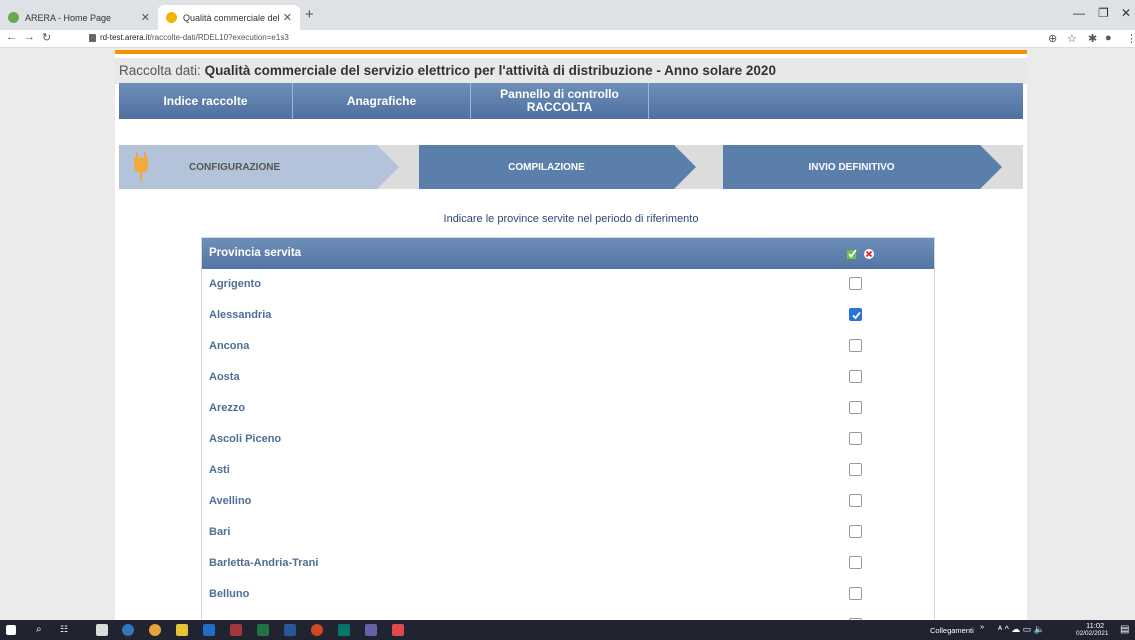 Image resolution: width=1135 pixels, height=640 pixels. Describe the element at coordinates (219, 37) in the screenshot. I see `url-path: /raccolte-dati/RDEL10?execution=e1s3` at that location.